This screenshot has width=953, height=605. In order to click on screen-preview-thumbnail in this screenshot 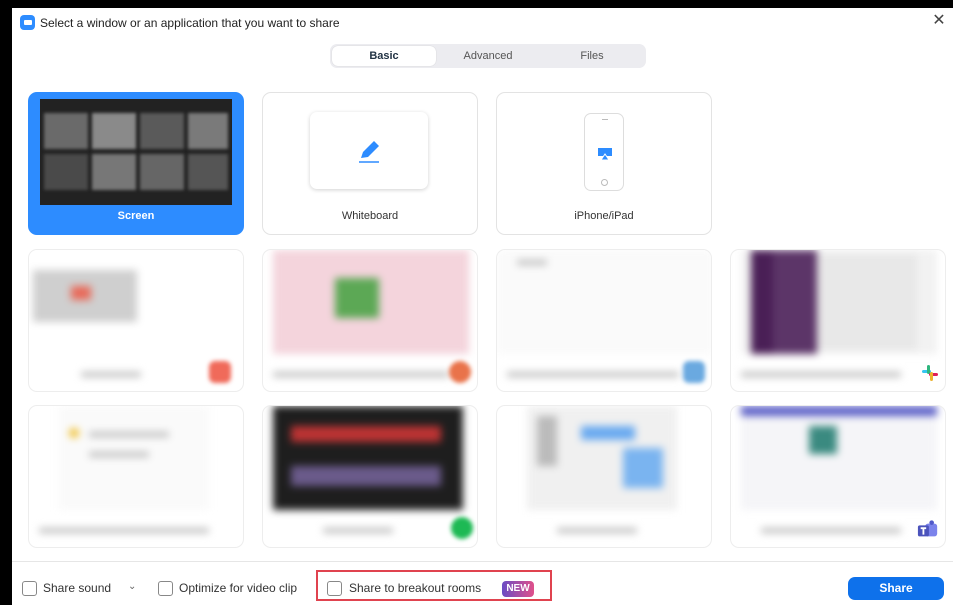, I will do `click(136, 152)`.